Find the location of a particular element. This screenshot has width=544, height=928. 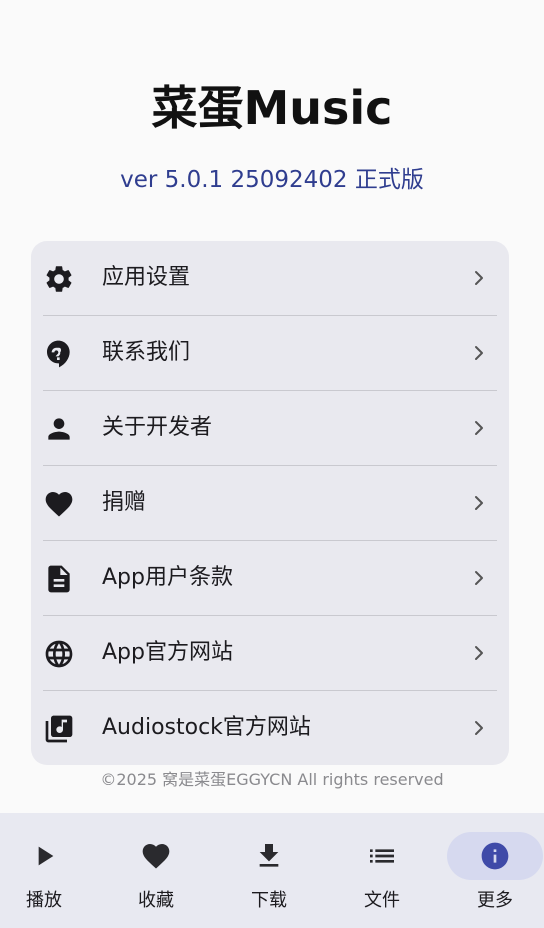

bottom-navigation-bar: 播放 收藏 下载 文件 更多 is located at coordinates (272, 870).